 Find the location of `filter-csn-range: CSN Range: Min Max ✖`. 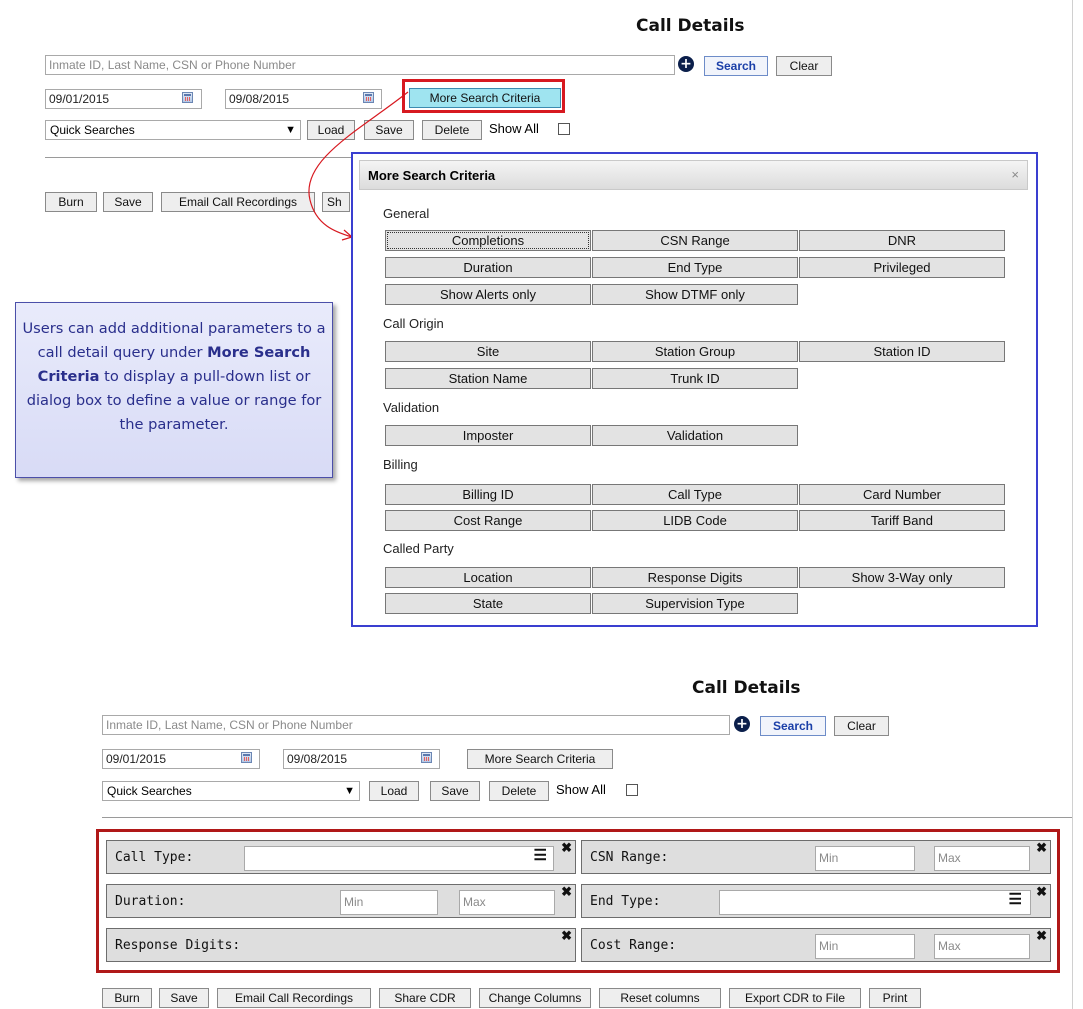

filter-csn-range: CSN Range: Min Max ✖ is located at coordinates (816, 857).